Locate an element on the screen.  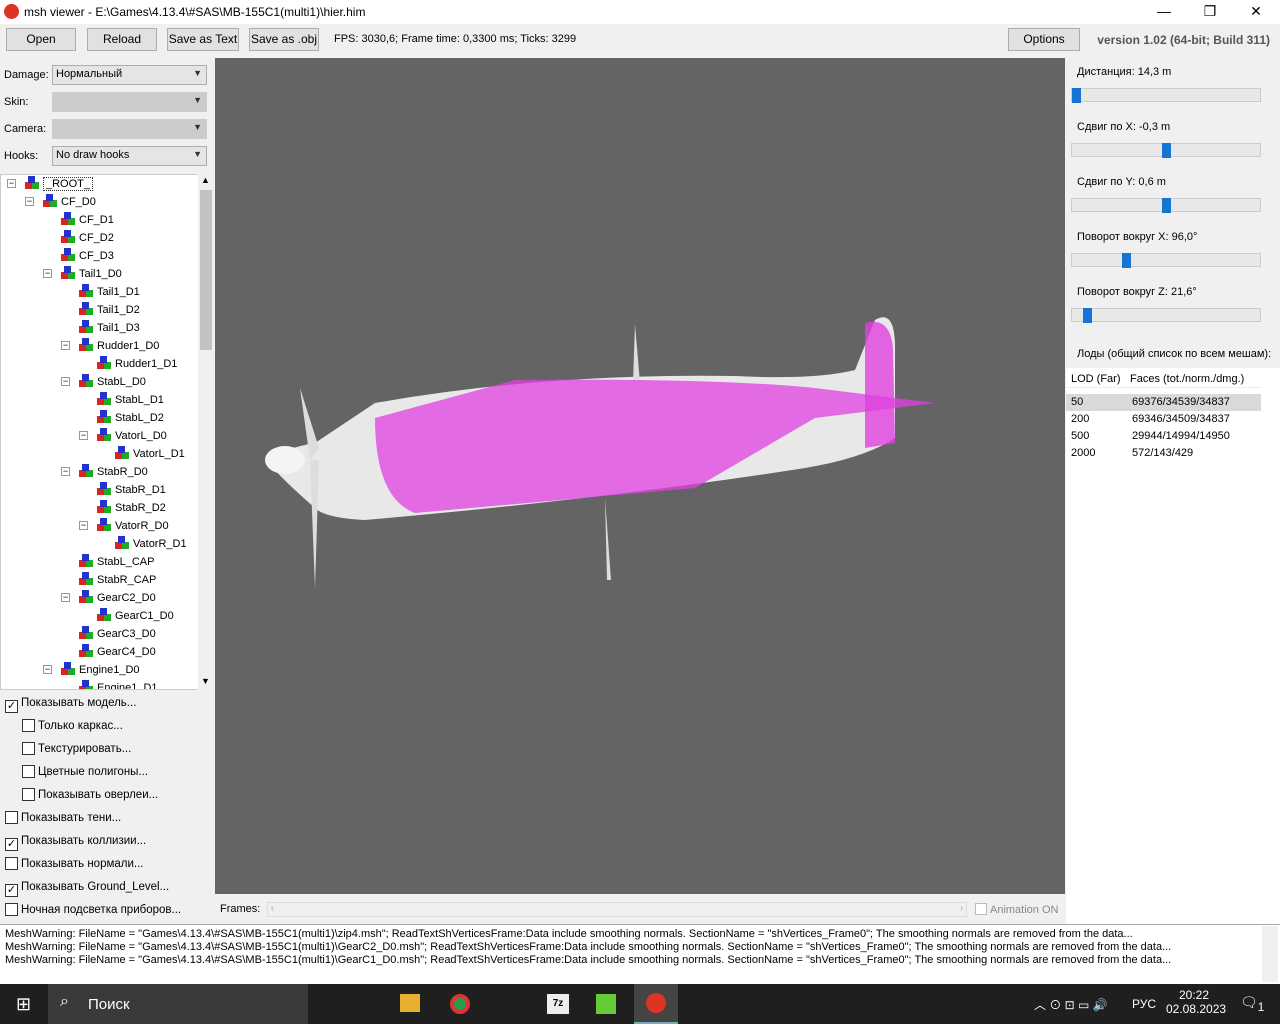
app-icon-taskbar is located at coordinates (606, 1004).